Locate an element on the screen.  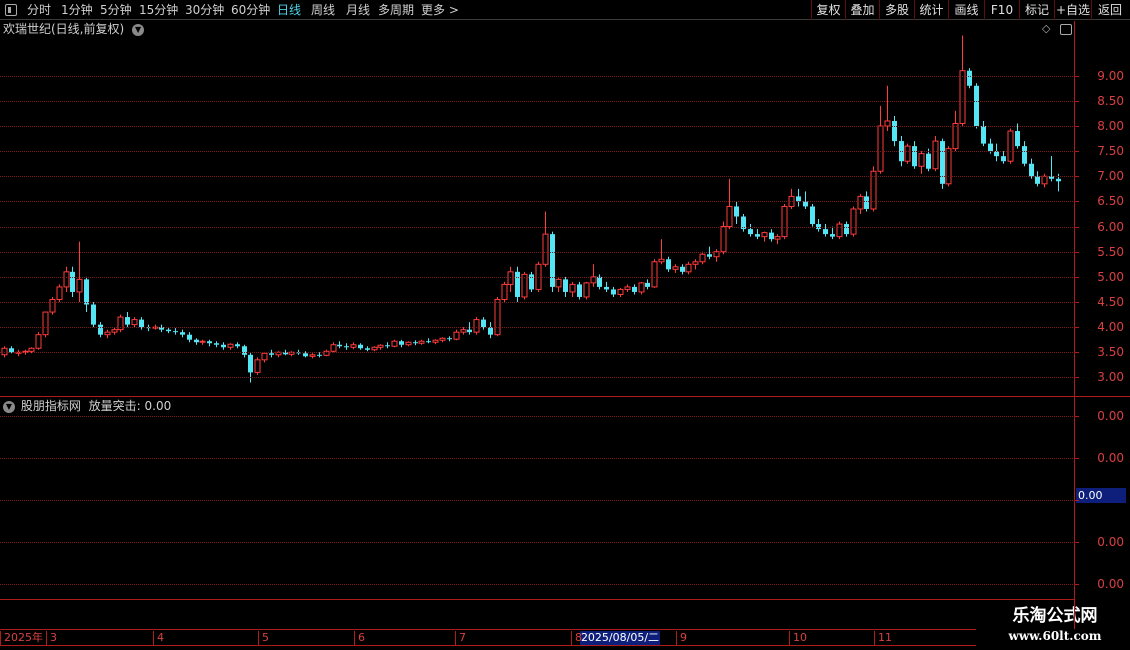
watermark-url: www.60lt.com is located at coordinates (1055, 636).